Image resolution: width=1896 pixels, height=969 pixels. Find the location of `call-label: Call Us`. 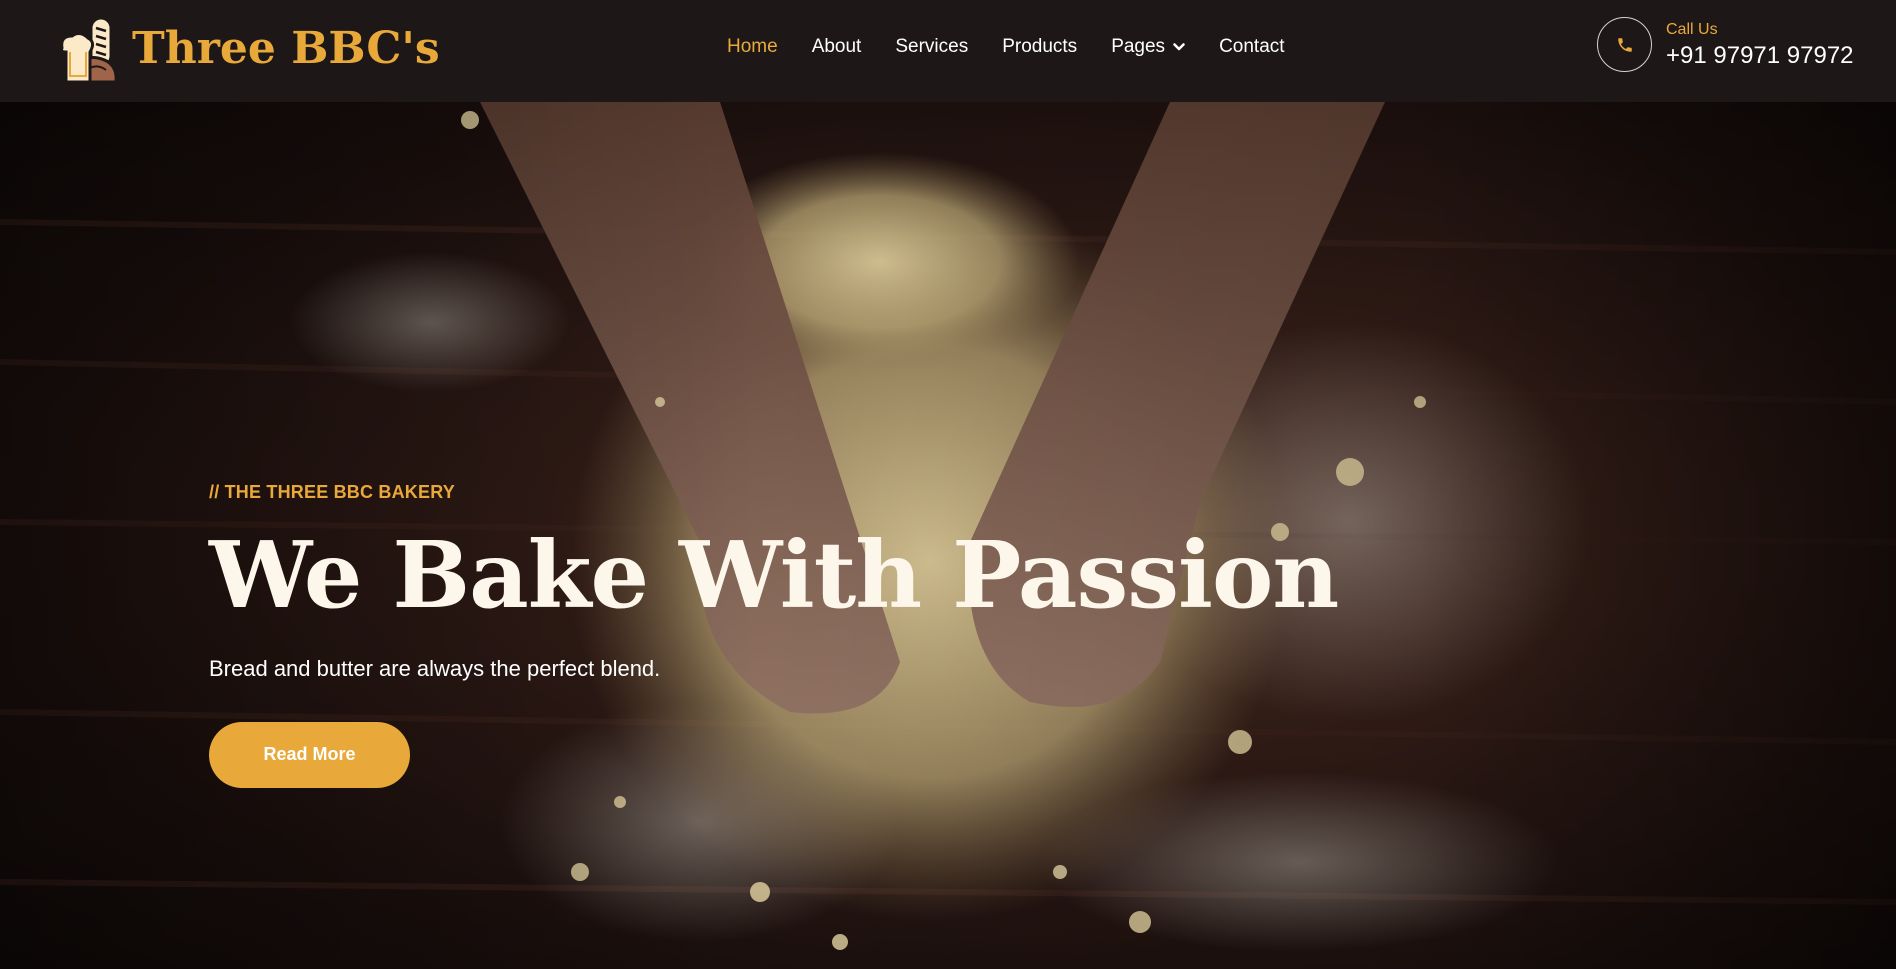

call-label: Call Us is located at coordinates (1692, 29).